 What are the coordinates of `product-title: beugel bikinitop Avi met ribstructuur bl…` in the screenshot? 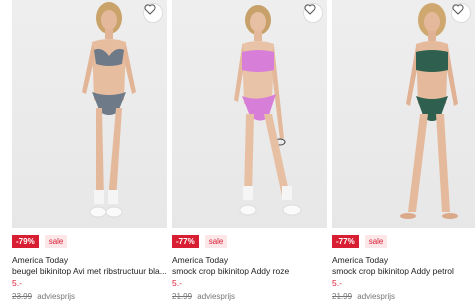 It's located at (89, 271).